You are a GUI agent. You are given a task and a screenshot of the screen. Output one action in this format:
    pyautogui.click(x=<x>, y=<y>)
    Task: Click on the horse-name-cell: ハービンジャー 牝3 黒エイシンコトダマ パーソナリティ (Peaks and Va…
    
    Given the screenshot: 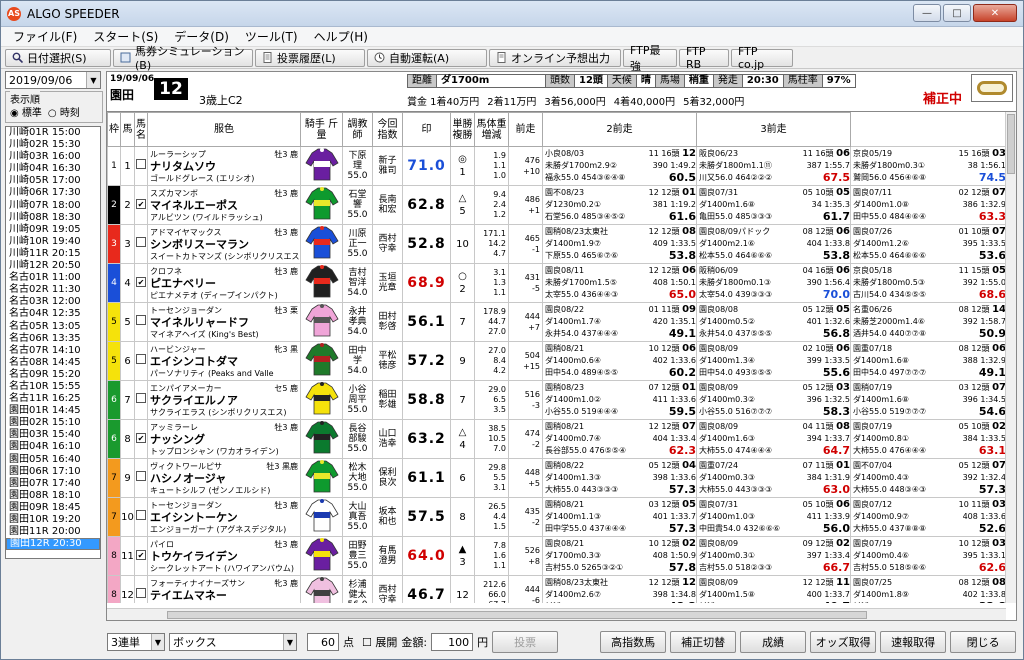 What is the action you would take?
    pyautogui.click(x=224, y=361)
    